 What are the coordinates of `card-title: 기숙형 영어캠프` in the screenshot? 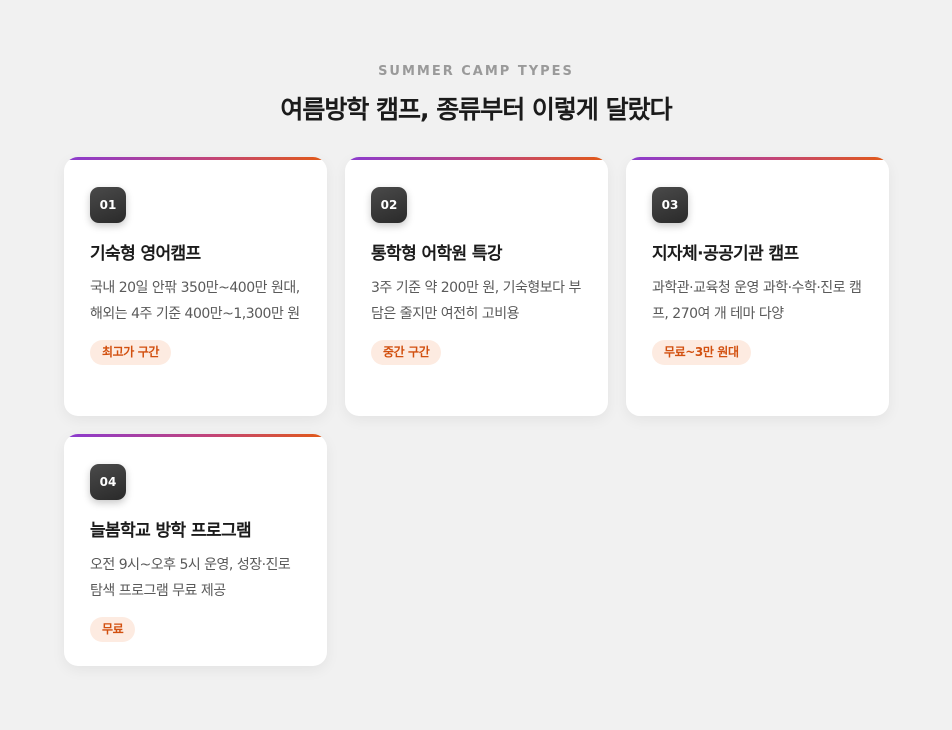 It's located at (145, 254).